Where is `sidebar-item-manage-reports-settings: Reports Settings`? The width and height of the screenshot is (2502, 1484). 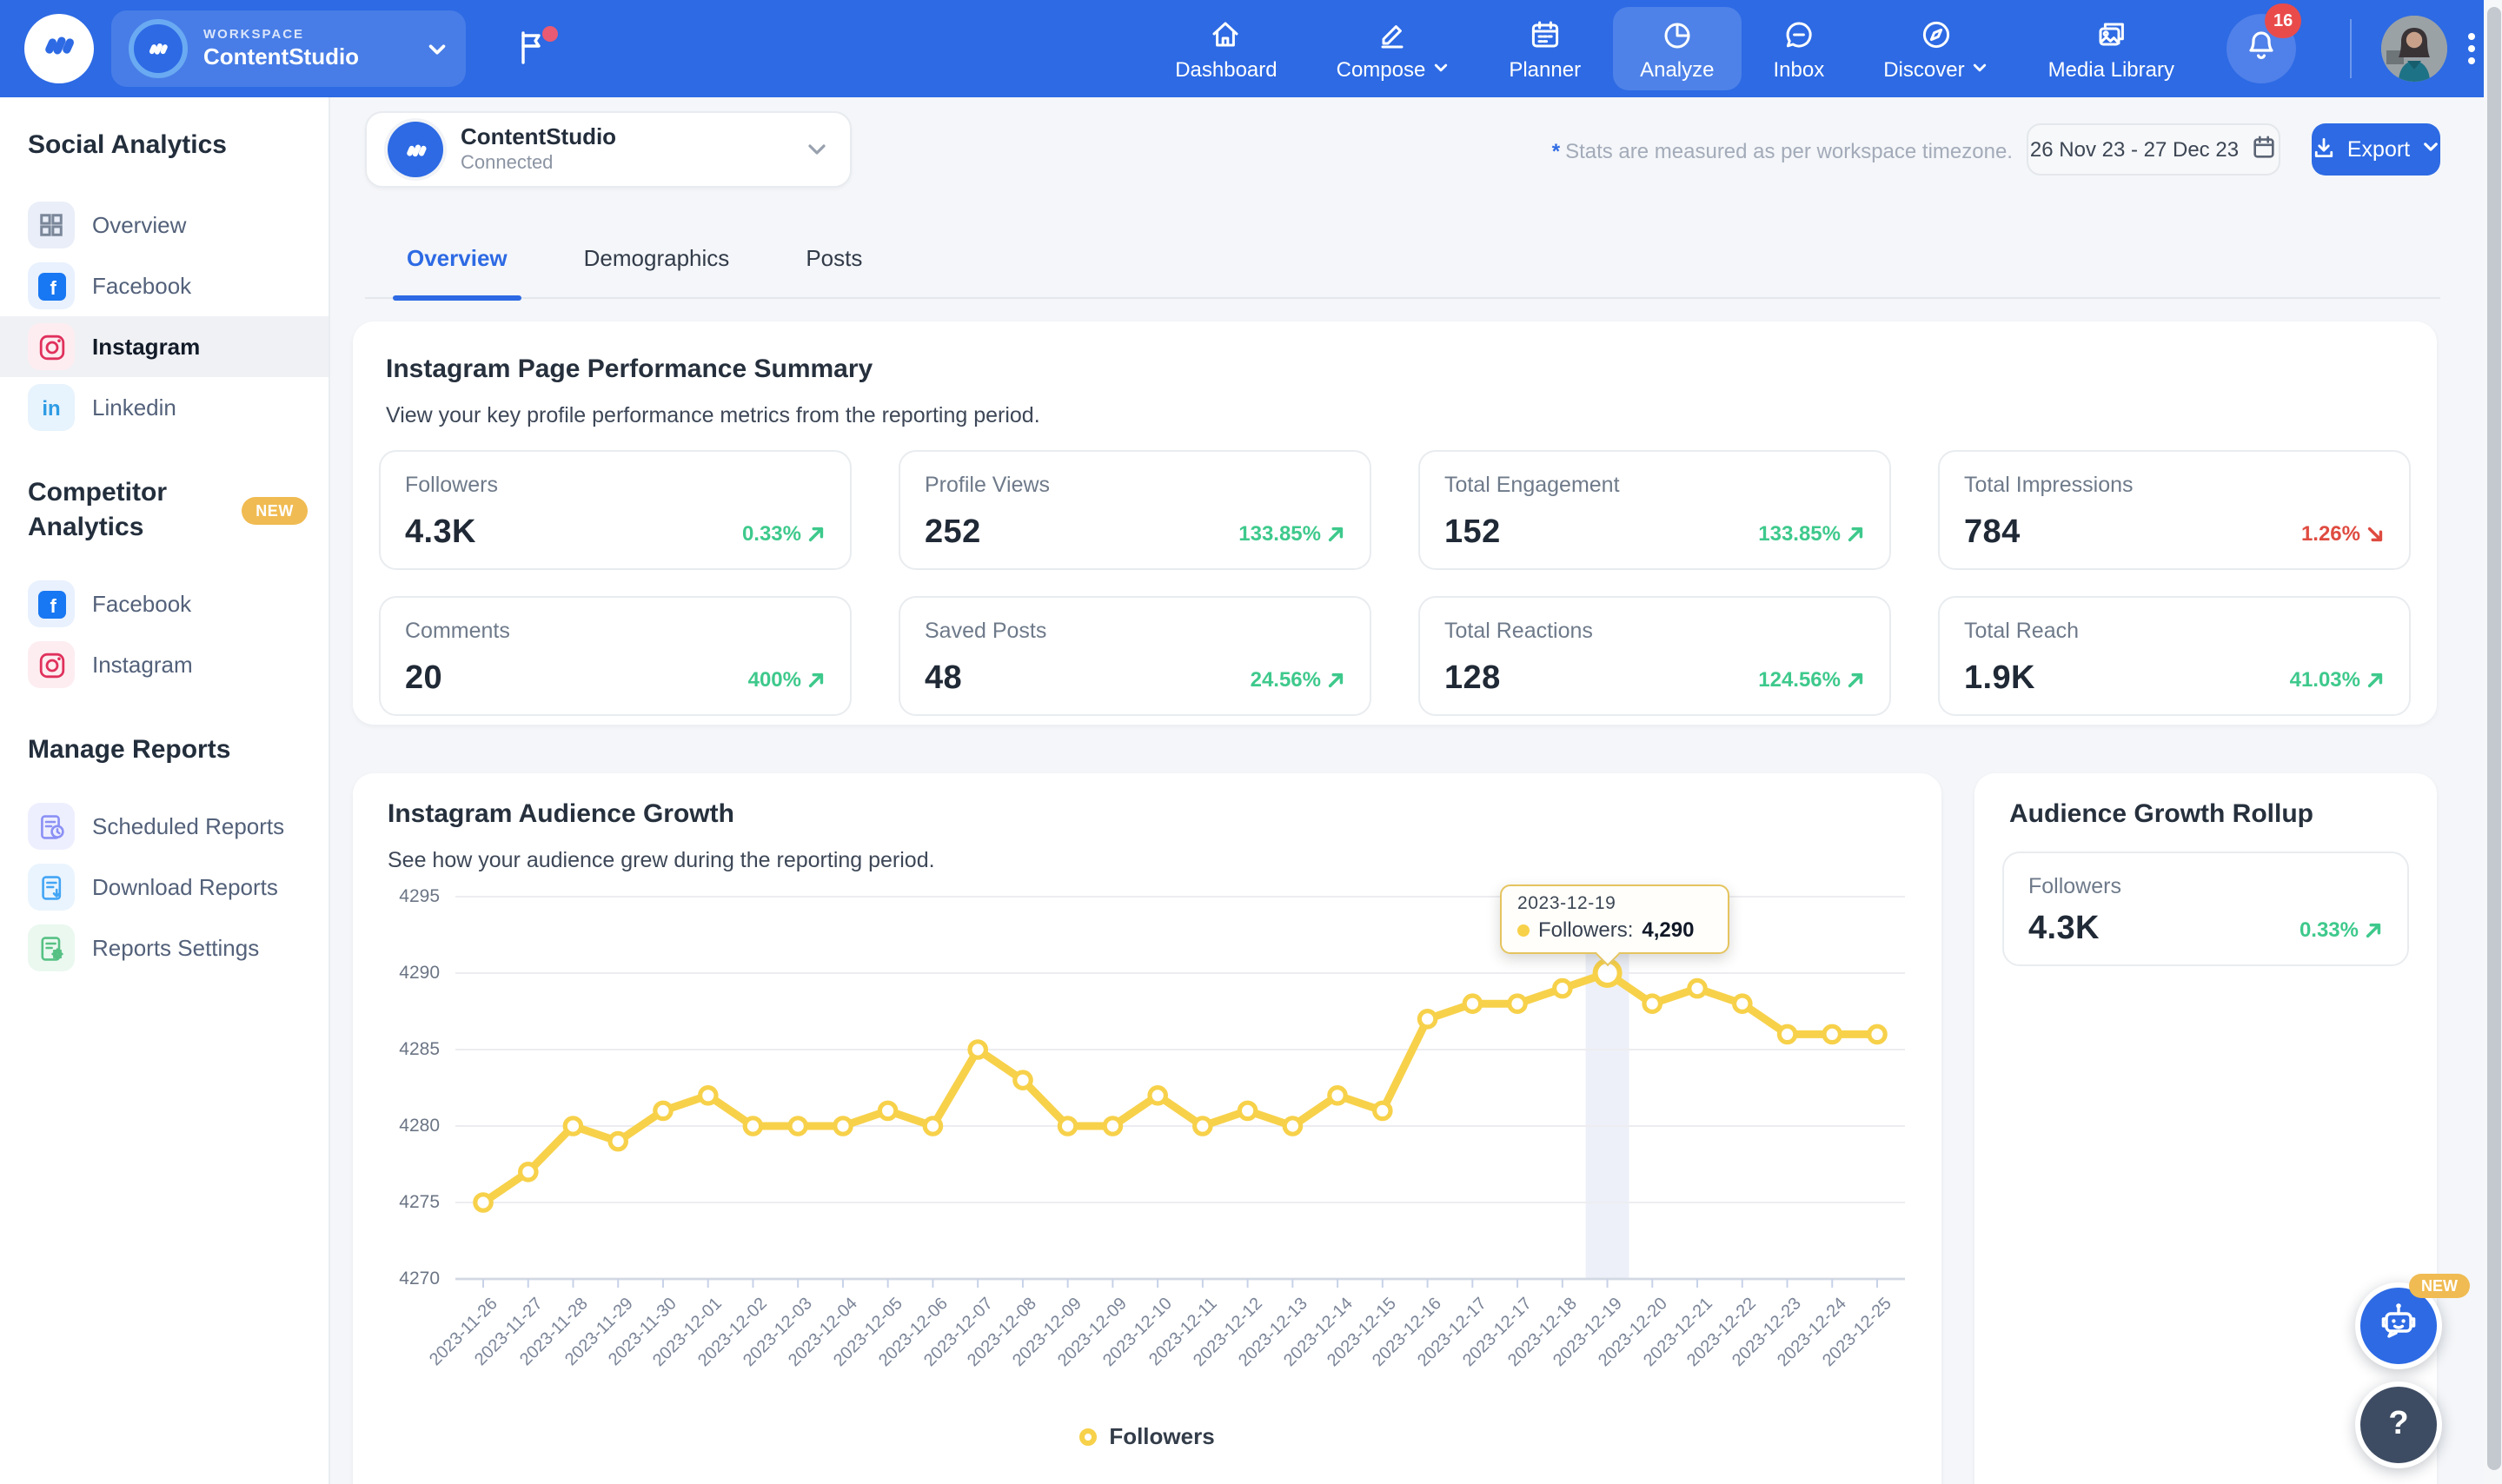
sidebar-item-manage-reports-settings: Reports Settings is located at coordinates (164, 948).